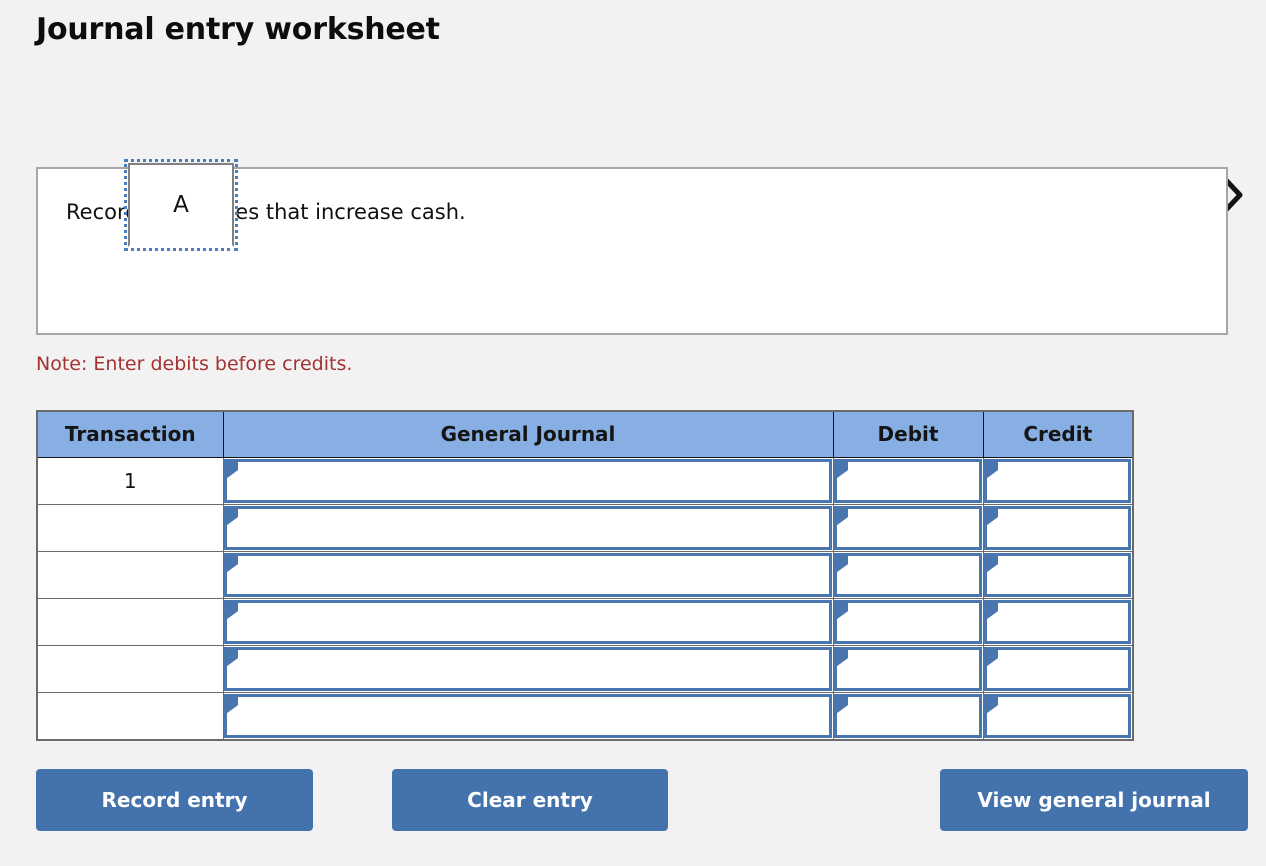 The width and height of the screenshot is (1266, 866). I want to click on column-header-credit: Credit, so click(1058, 434).